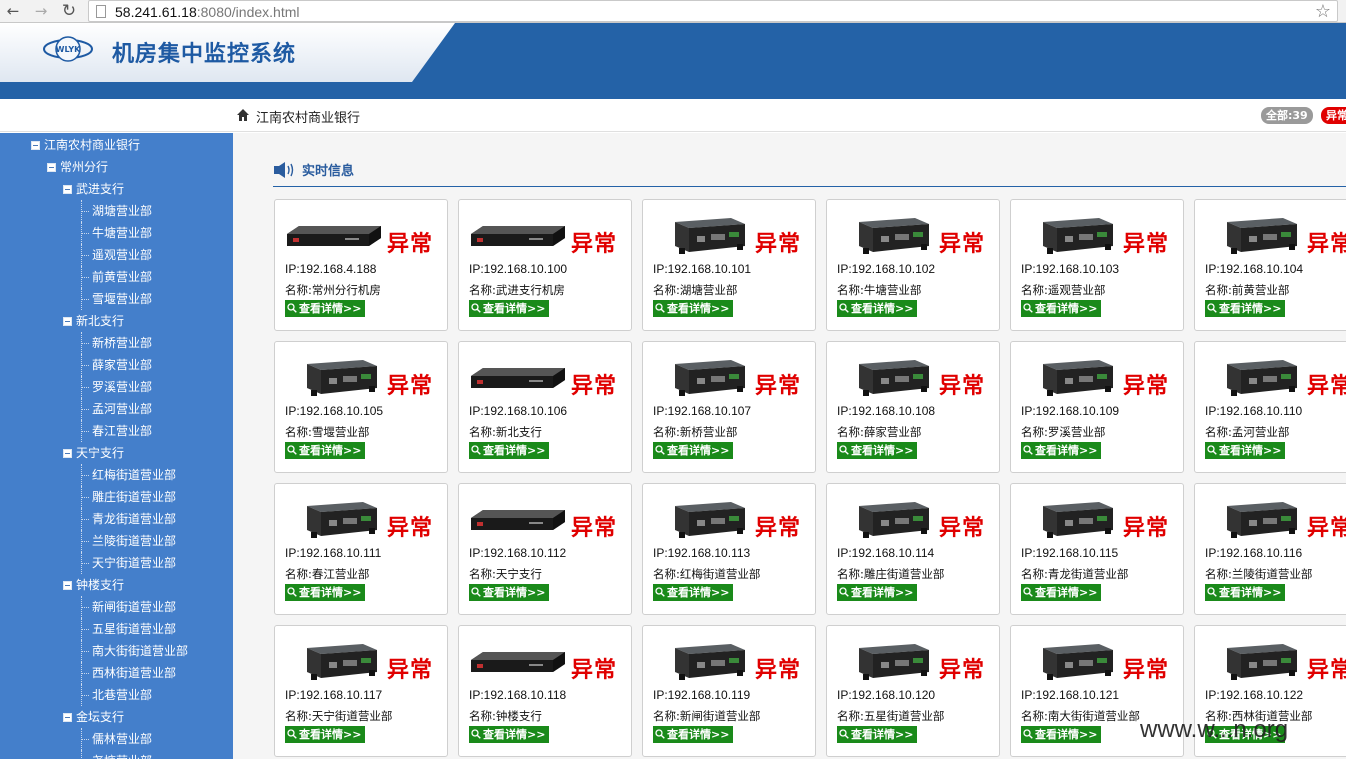 The height and width of the screenshot is (759, 1346). Describe the element at coordinates (116, 607) in the screenshot. I see `tree-leaf-item: 新闸街道营业部` at that location.